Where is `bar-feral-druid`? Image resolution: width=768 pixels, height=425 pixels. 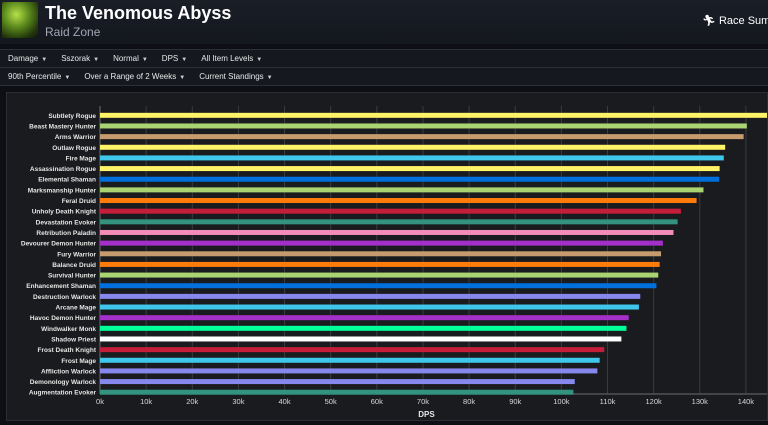
bar-feral-druid is located at coordinates (398, 201).